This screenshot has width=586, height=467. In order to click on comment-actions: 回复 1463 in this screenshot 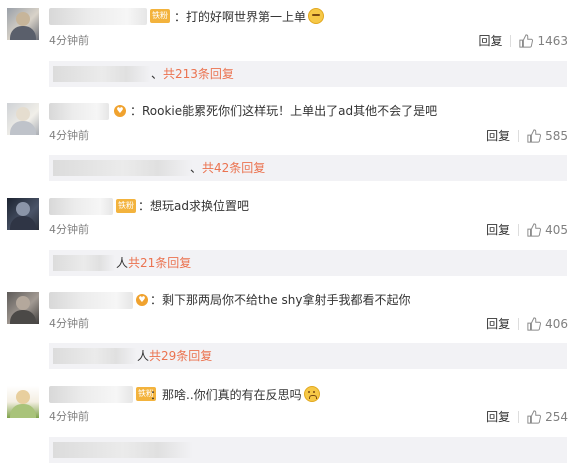, I will do `click(523, 41)`.